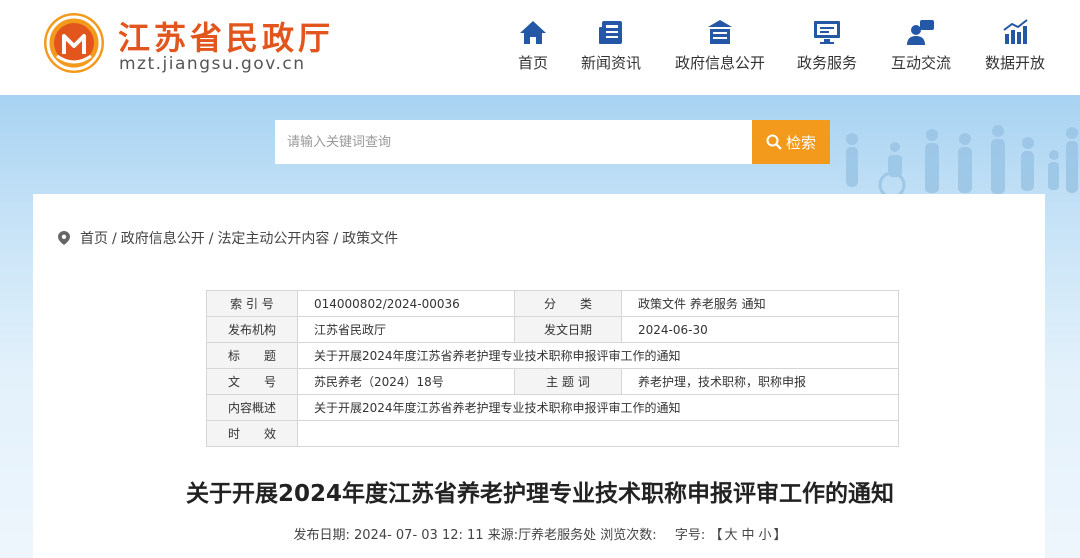  I want to click on location-pin-icon, so click(64, 238).